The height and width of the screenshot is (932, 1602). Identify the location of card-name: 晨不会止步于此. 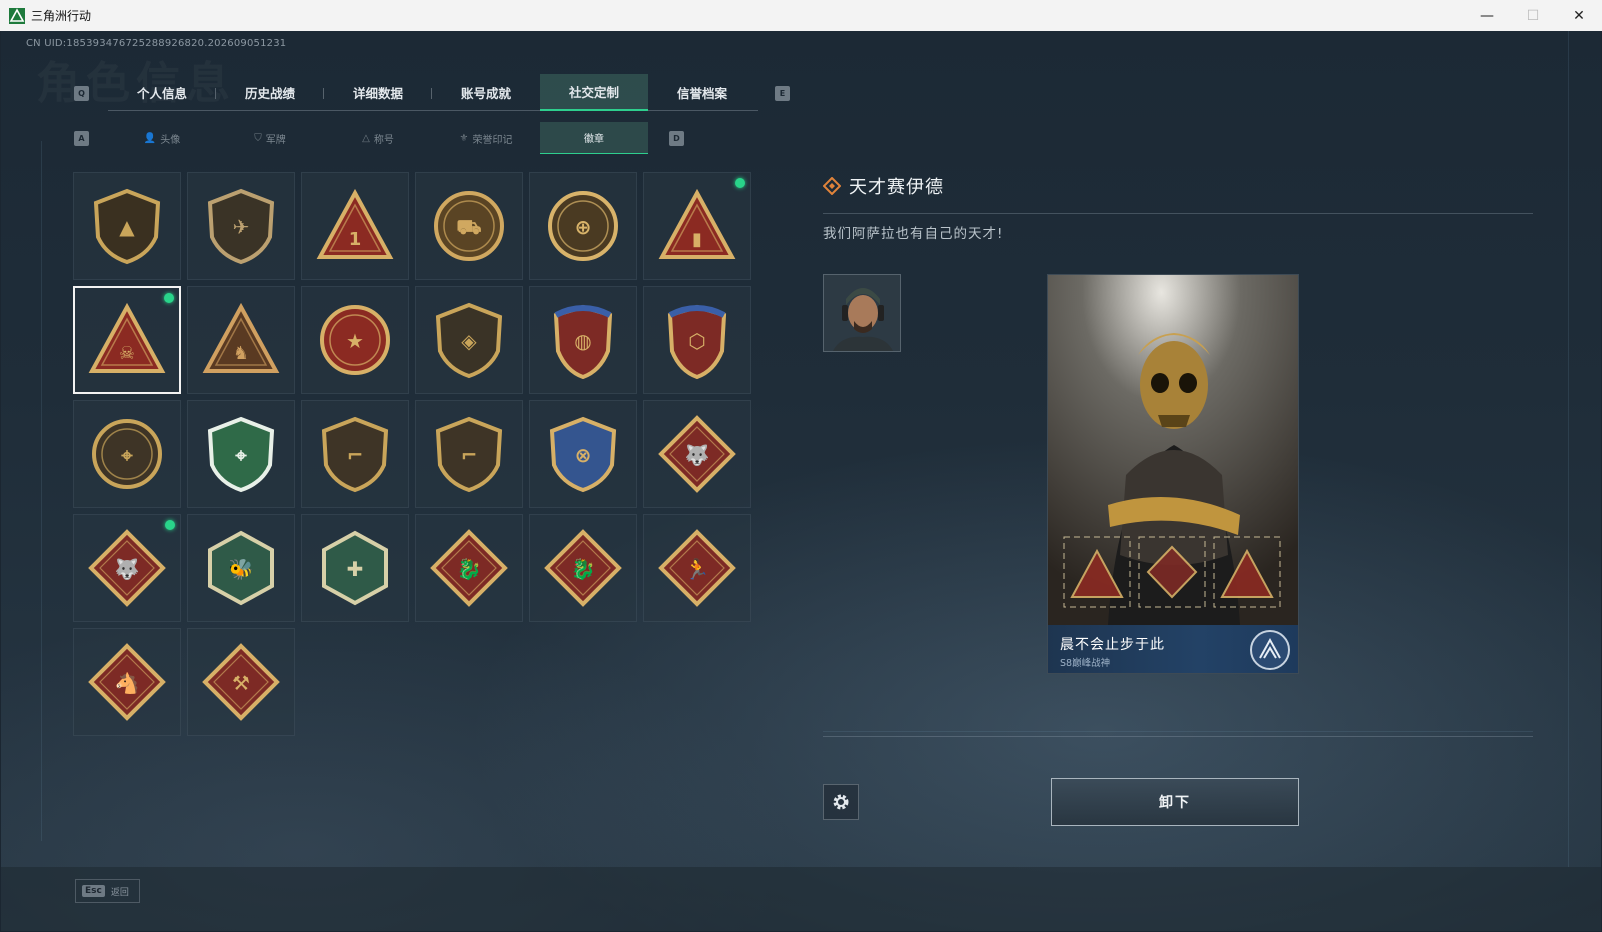
(1112, 645).